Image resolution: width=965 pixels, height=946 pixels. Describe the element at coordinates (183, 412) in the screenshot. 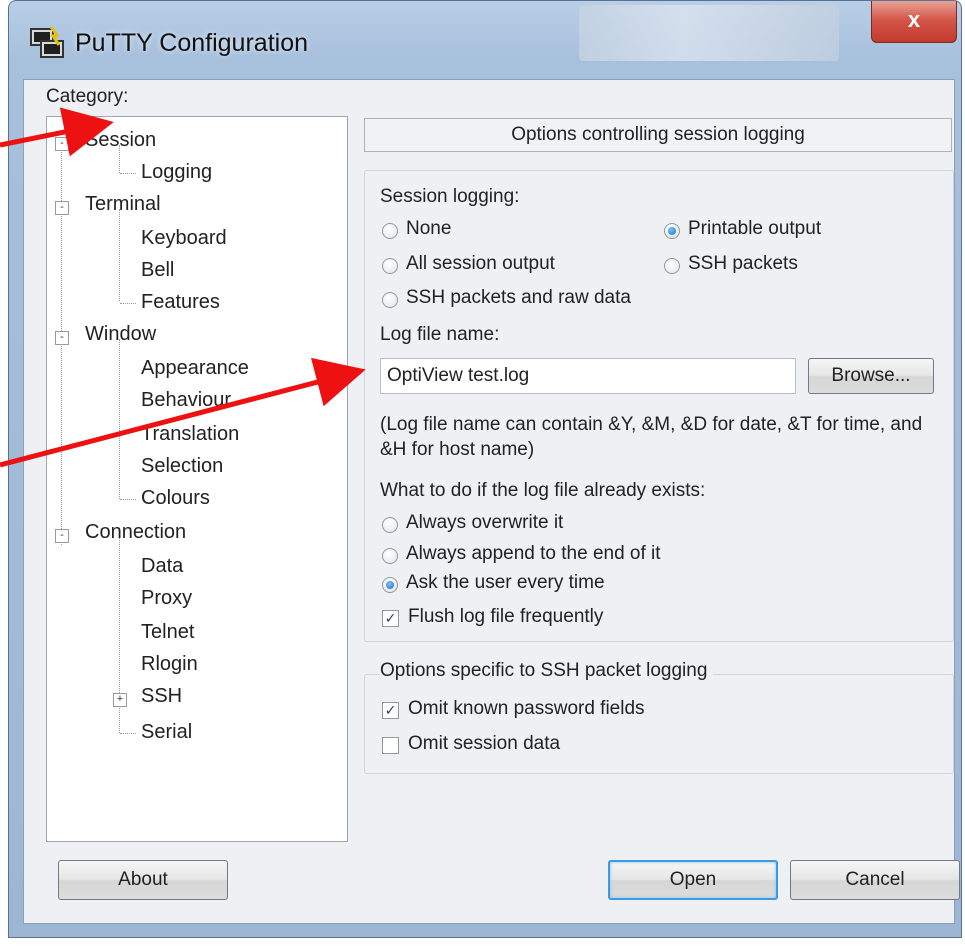

I see `arrow-to-log-file-name` at that location.